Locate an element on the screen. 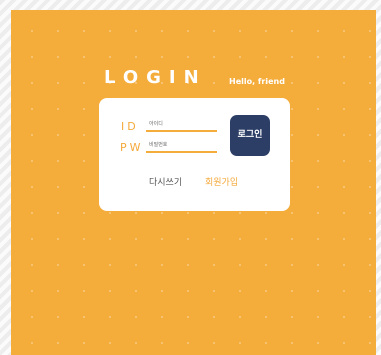 Image resolution: width=381 pixels, height=355 pixels. login-button: 로그인 is located at coordinates (250, 135).